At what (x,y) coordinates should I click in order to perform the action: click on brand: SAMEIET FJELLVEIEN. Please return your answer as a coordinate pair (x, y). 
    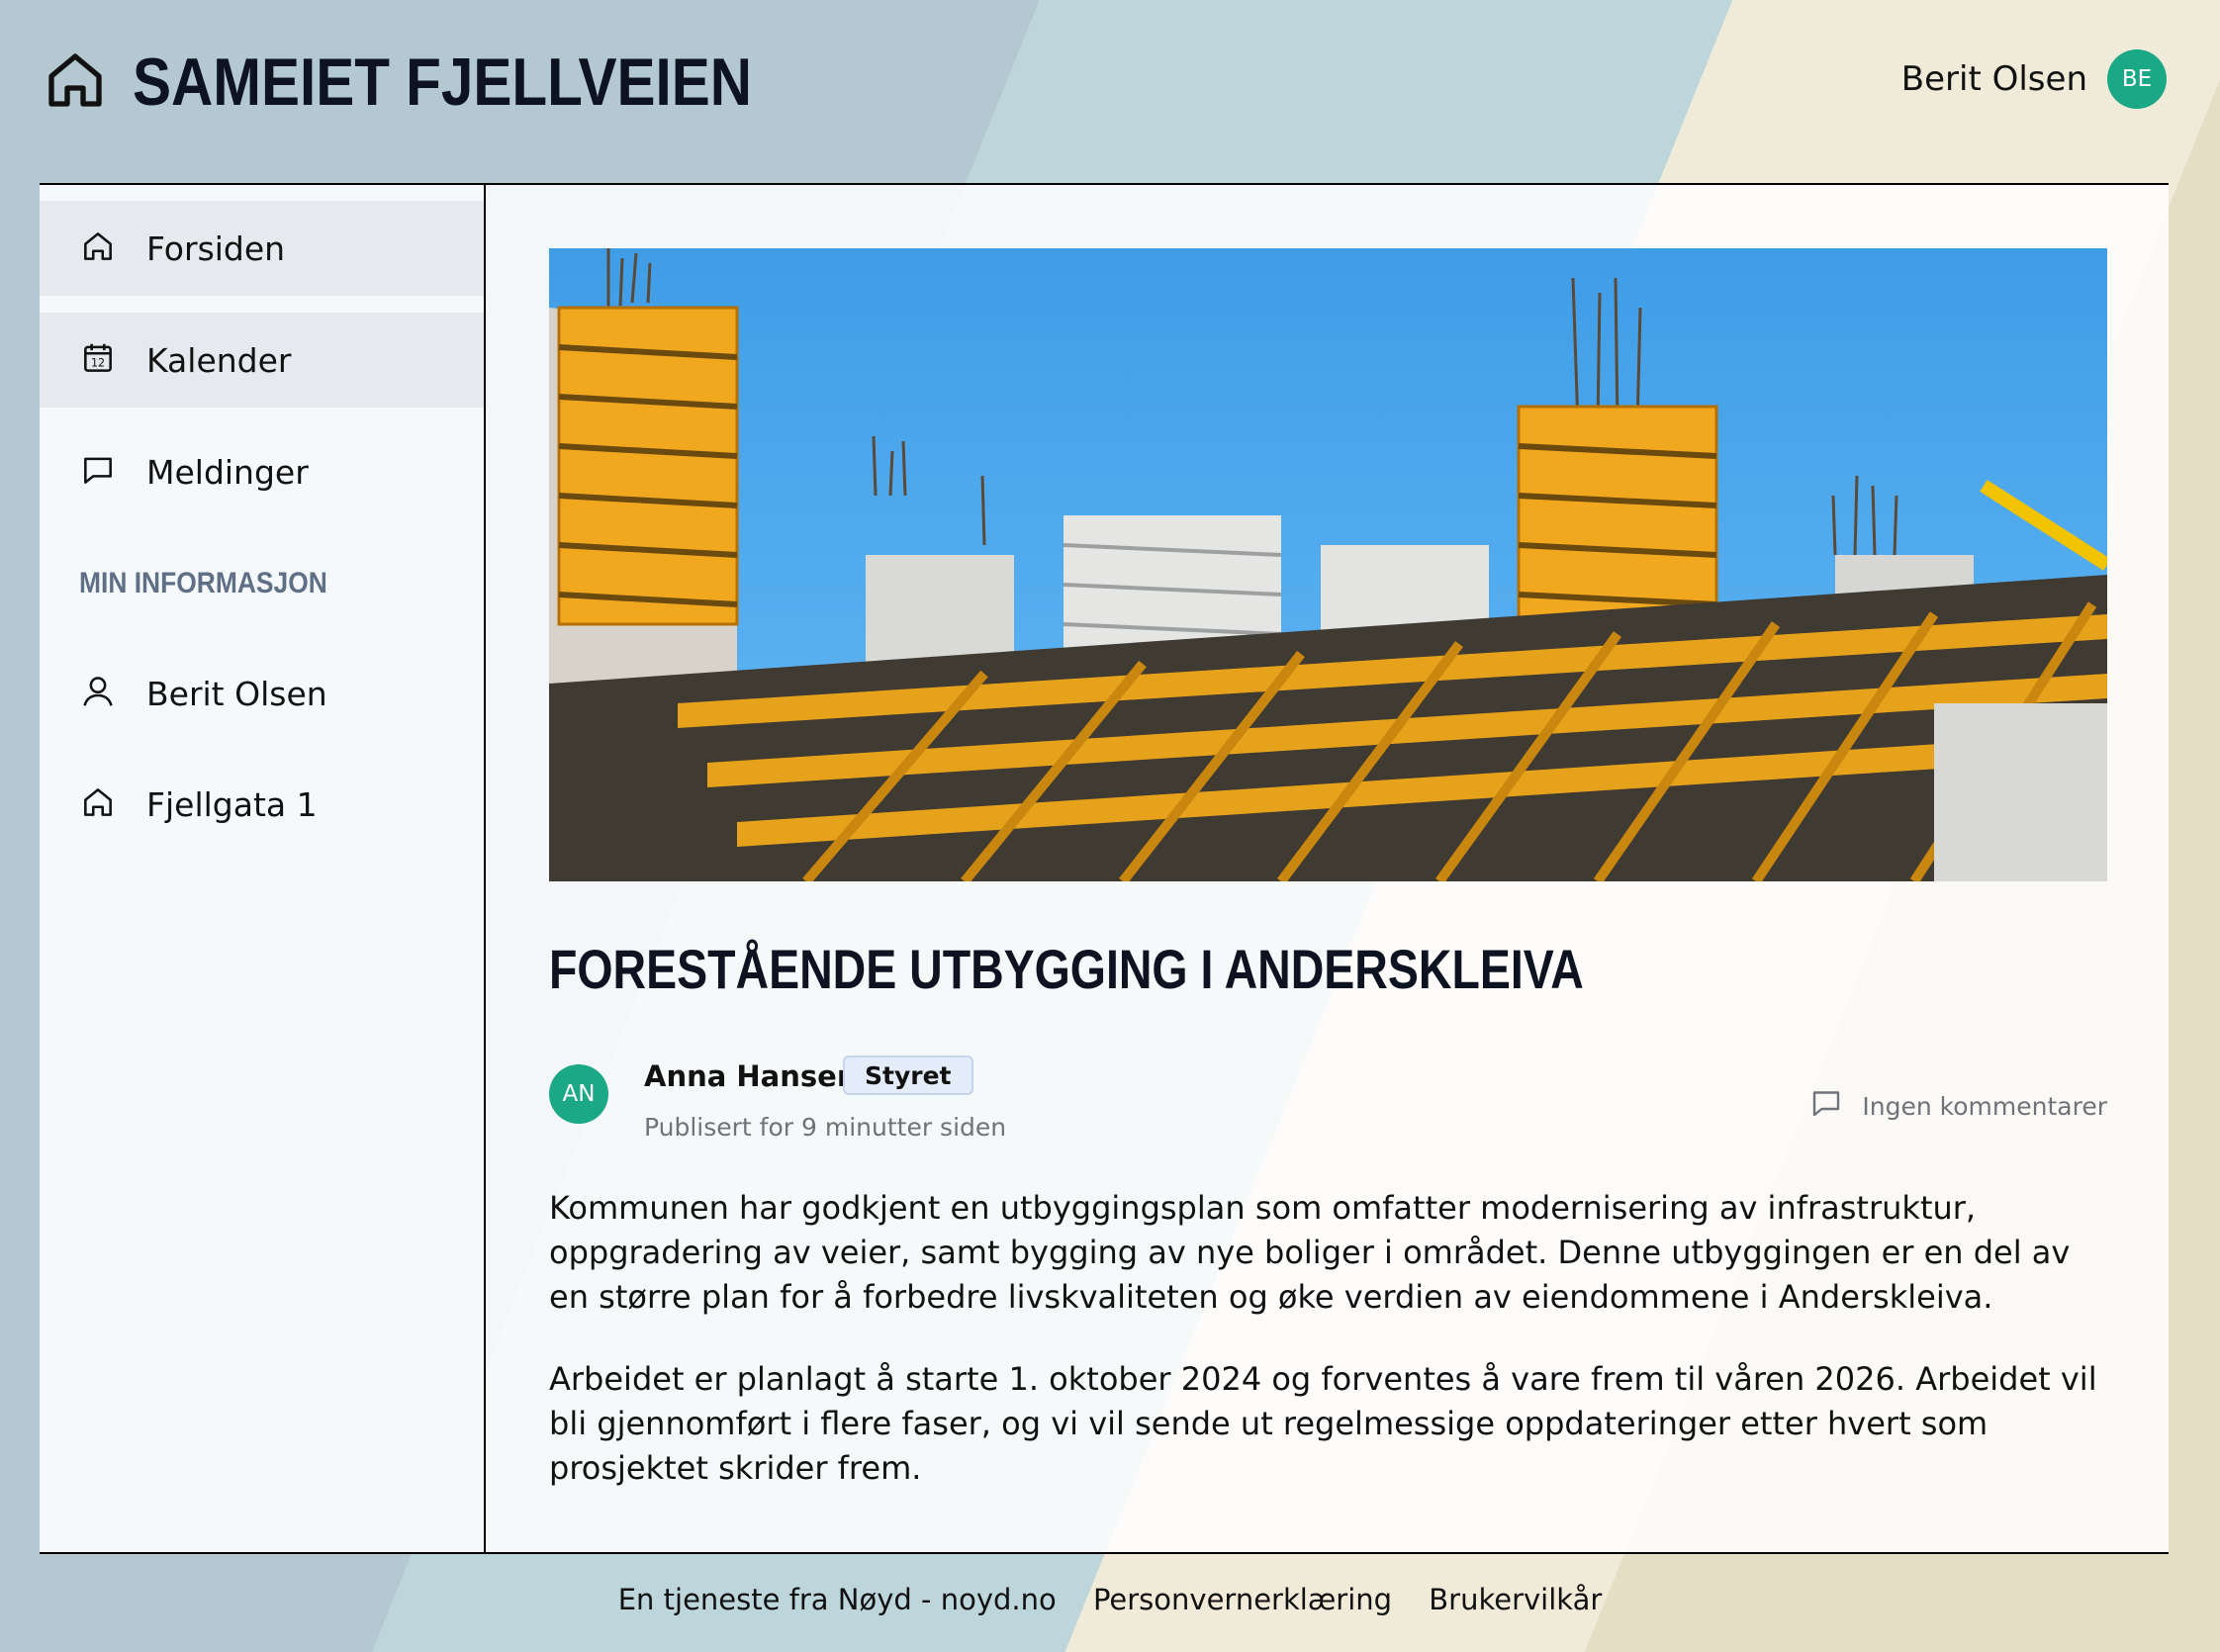
    Looking at the image, I should click on (448, 83).